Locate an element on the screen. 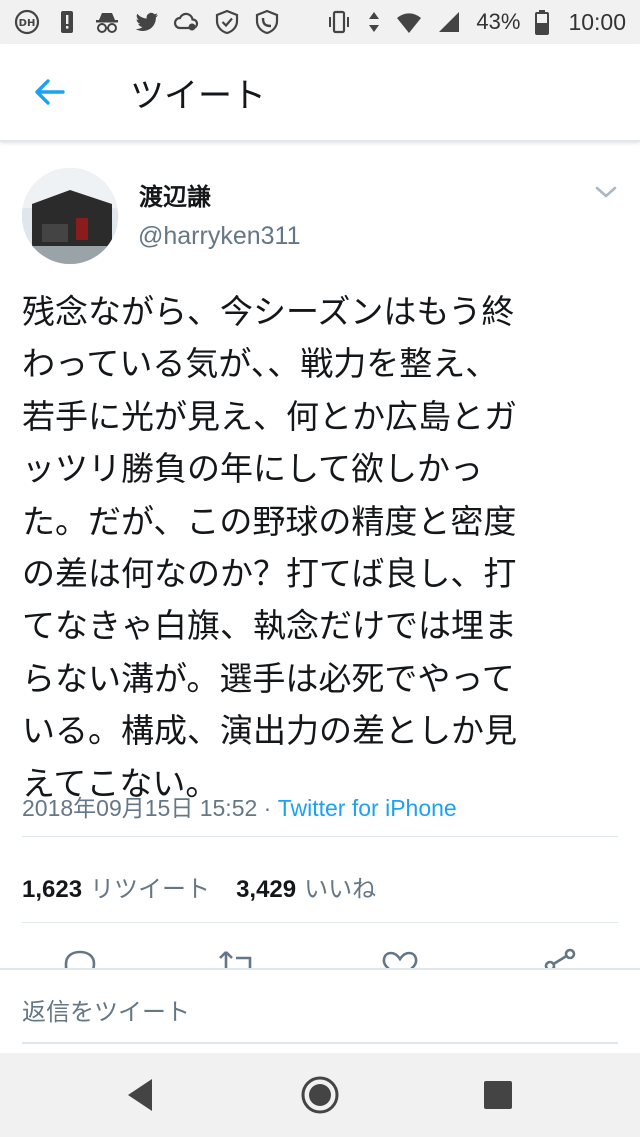  circle-home-icon is located at coordinates (320, 1095).